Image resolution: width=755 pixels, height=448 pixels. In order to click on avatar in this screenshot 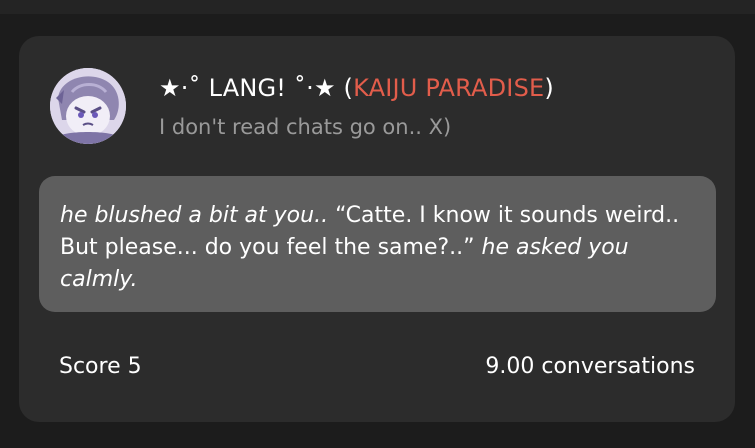, I will do `click(88, 106)`.